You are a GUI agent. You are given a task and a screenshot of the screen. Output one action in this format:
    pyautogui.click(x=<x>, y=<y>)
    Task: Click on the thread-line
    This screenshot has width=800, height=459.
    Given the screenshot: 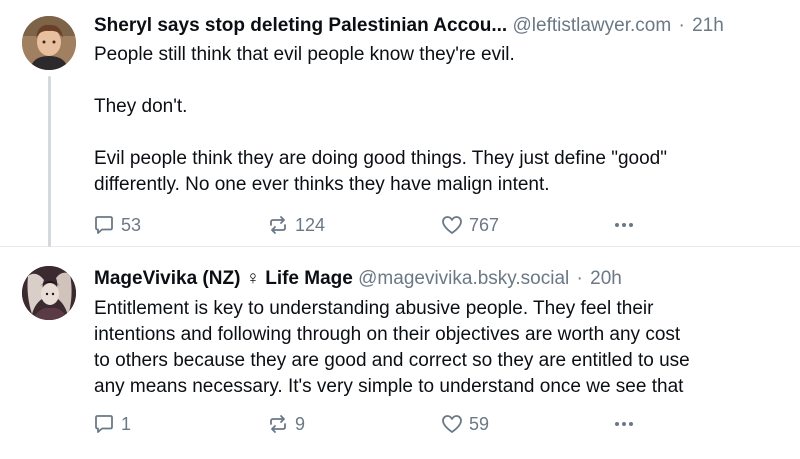 What is the action you would take?
    pyautogui.click(x=49, y=161)
    